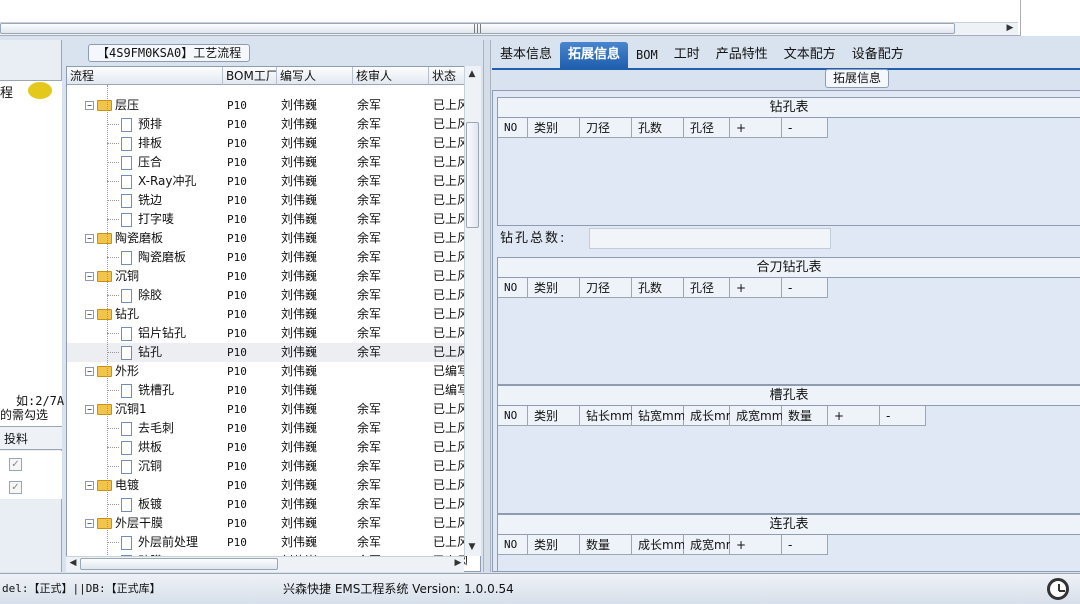 This screenshot has height=604, width=1080. What do you see at coordinates (742, 55) in the screenshot?
I see `tab-product-features: 产品特性` at bounding box center [742, 55].